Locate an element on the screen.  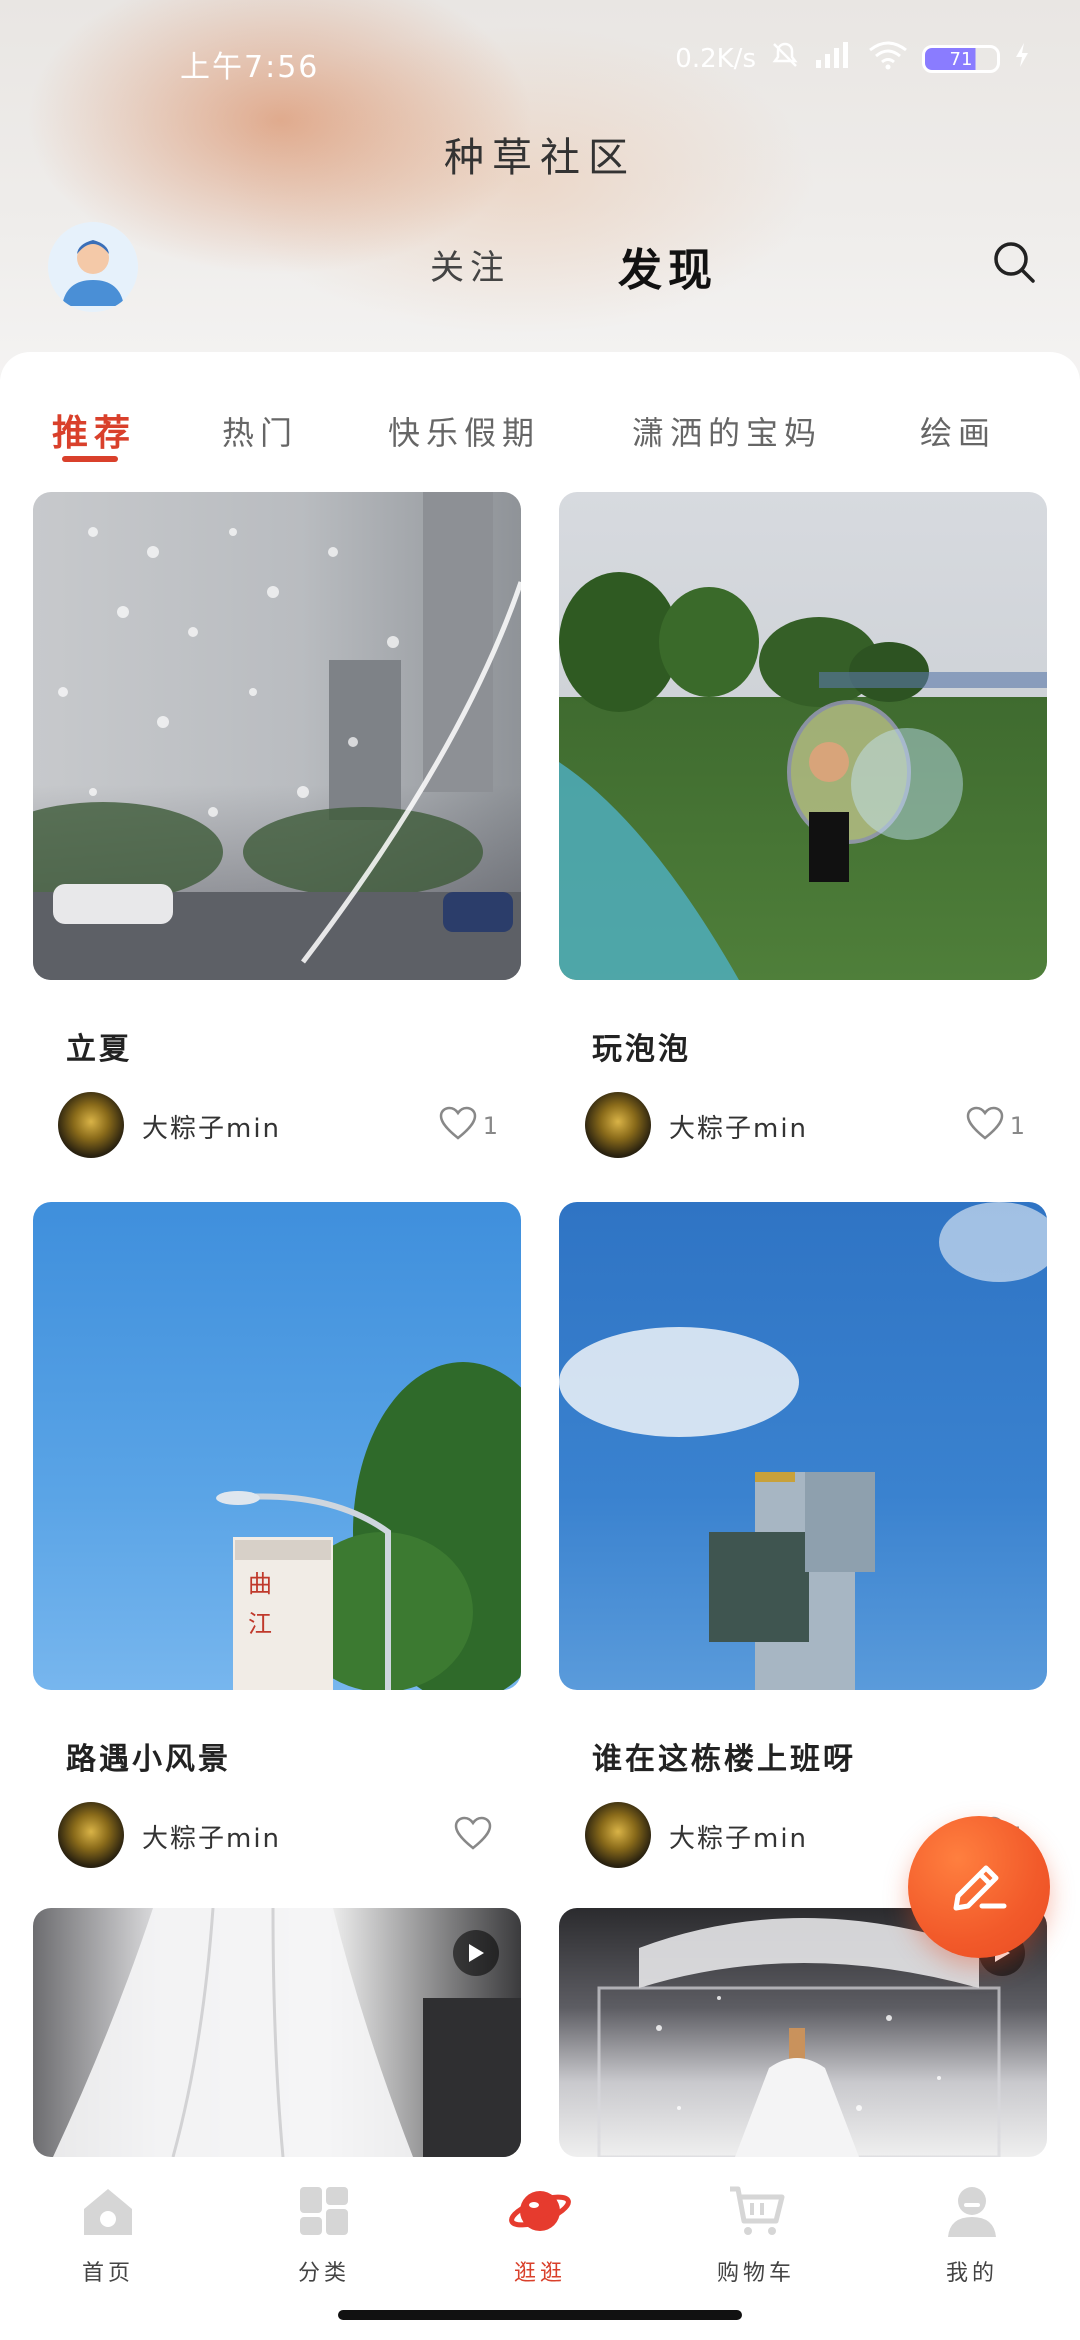
play-icon is located at coordinates (476, 1953).